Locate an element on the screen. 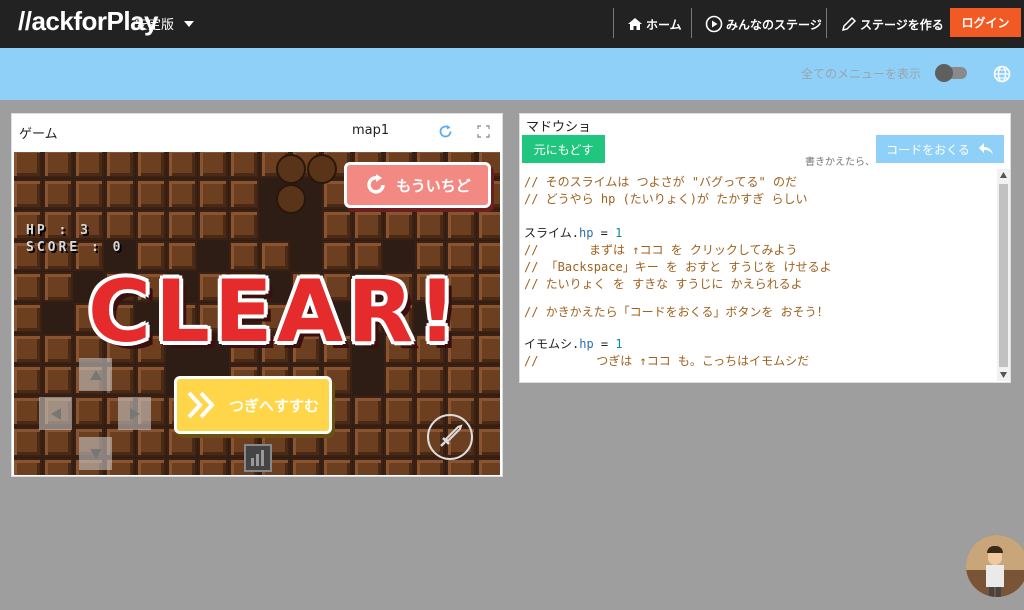 The width and height of the screenshot is (1024, 610). retry-button: もういちど is located at coordinates (417, 185).